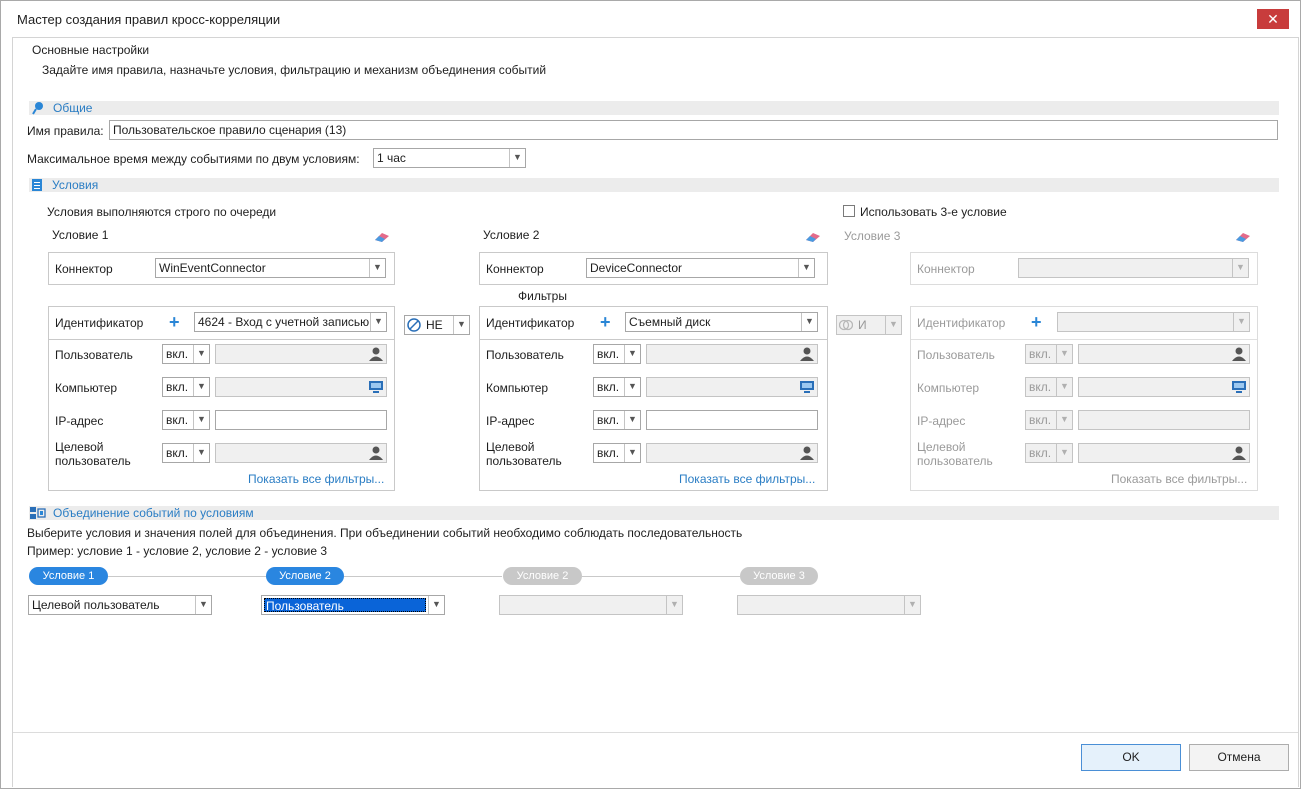 This screenshot has height=791, width=1303. What do you see at coordinates (75, 185) in the screenshot?
I see `section-conditions-label: Условия` at bounding box center [75, 185].